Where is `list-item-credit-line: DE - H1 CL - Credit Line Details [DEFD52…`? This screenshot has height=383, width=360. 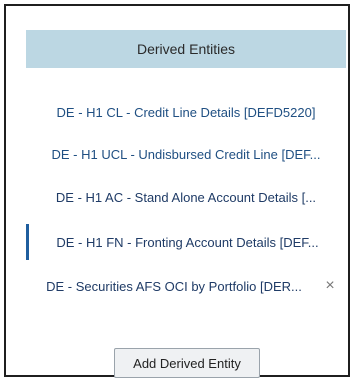 list-item-credit-line: DE - H1 CL - Credit Line Details [DEFD52… is located at coordinates (186, 112).